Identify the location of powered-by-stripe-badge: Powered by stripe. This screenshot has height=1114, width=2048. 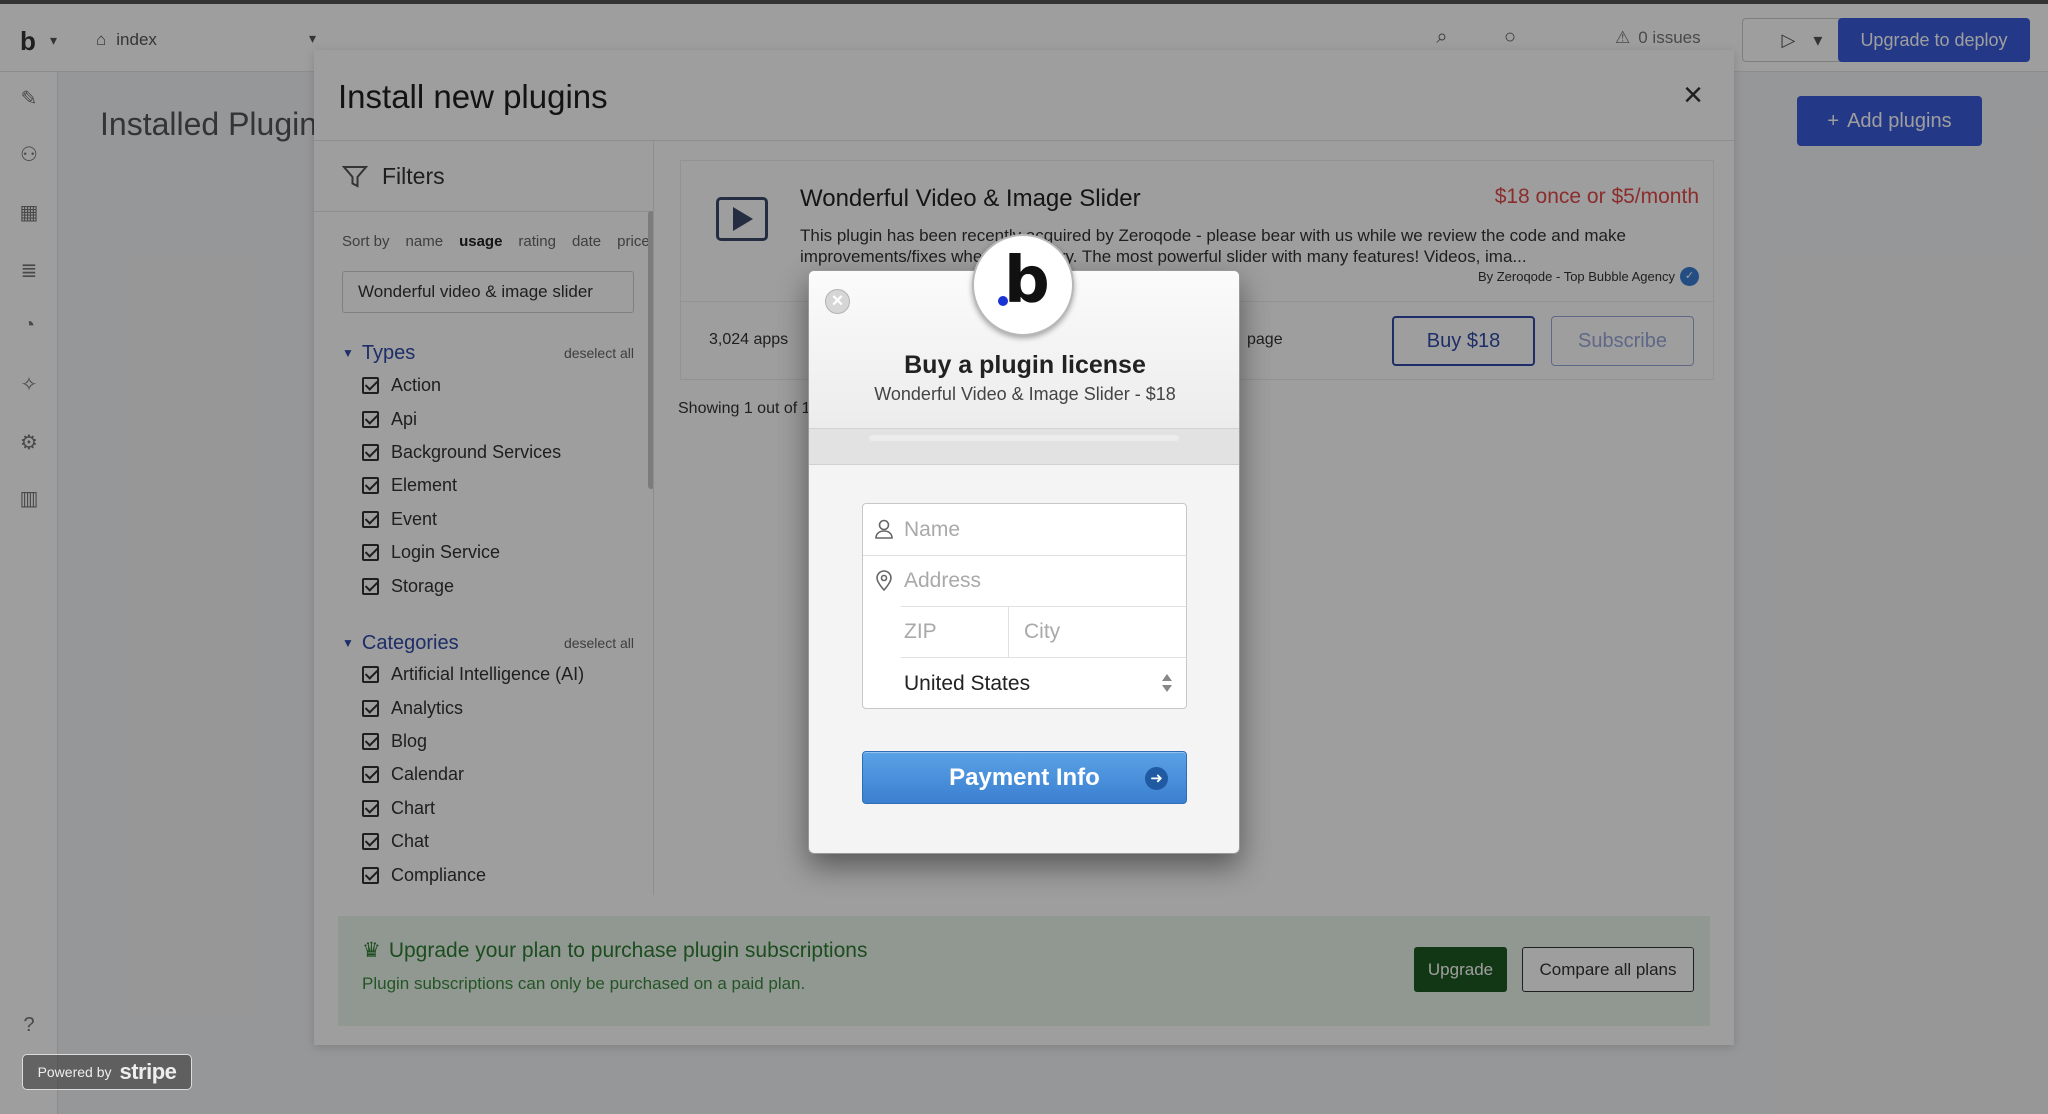
(107, 1072).